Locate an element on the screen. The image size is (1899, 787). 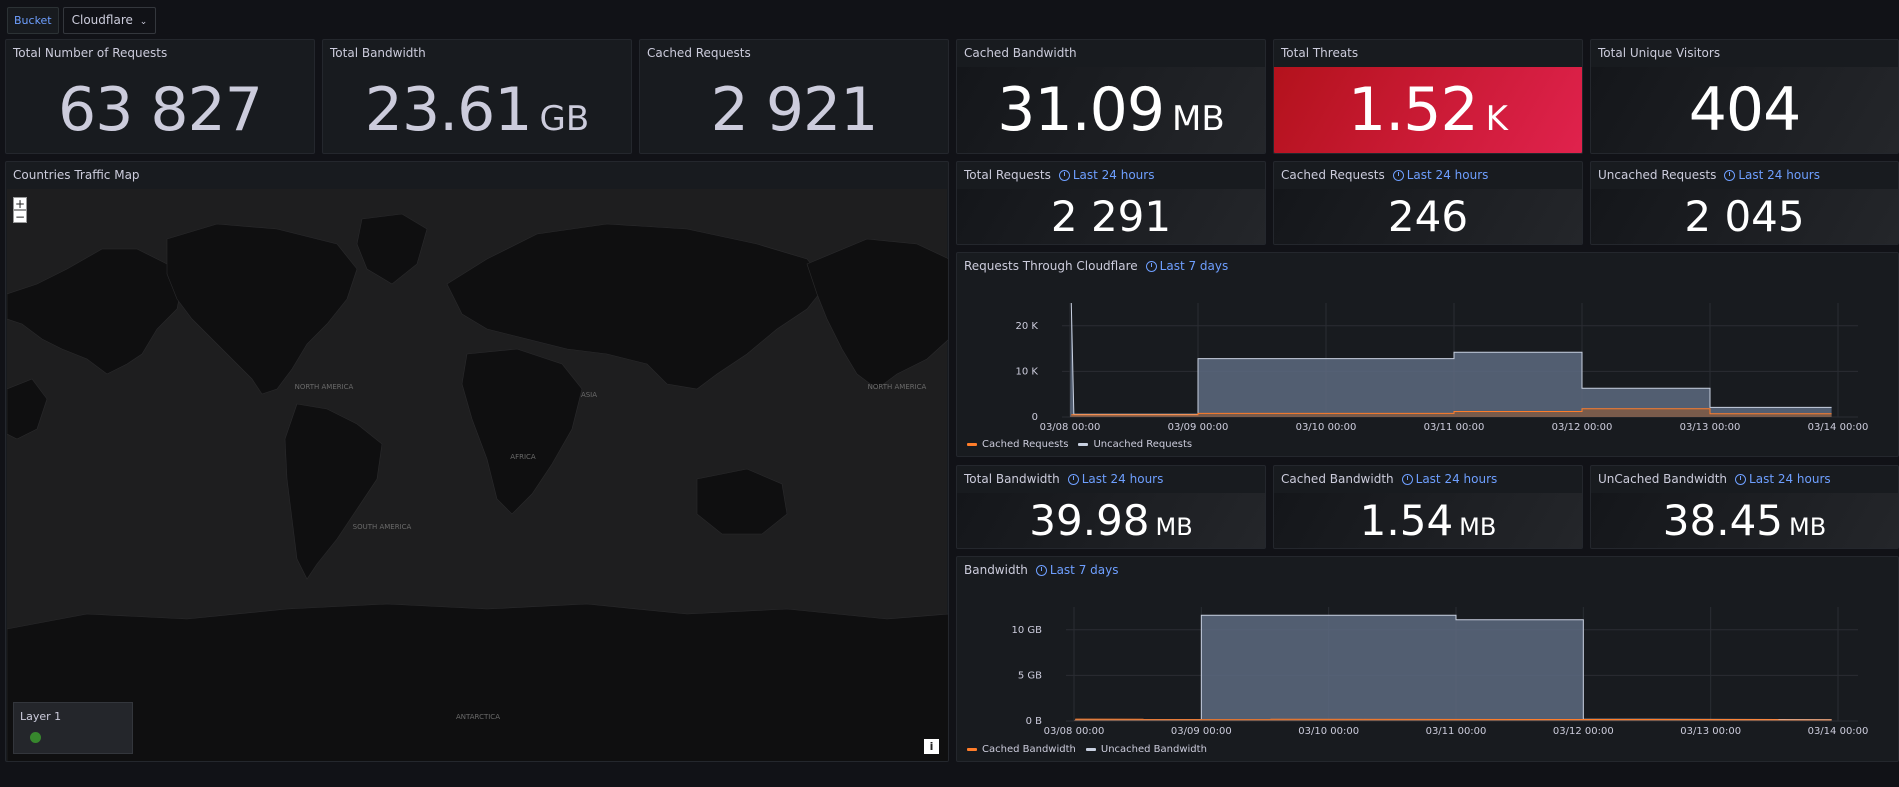
zoom-out-button: − is located at coordinates (20, 217).